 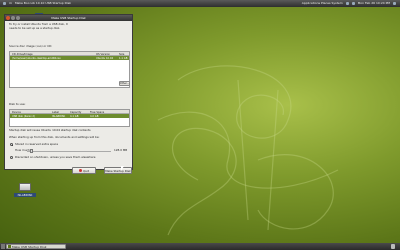 What do you see at coordinates (394, 3) in the screenshot?
I see `power-icon` at bounding box center [394, 3].